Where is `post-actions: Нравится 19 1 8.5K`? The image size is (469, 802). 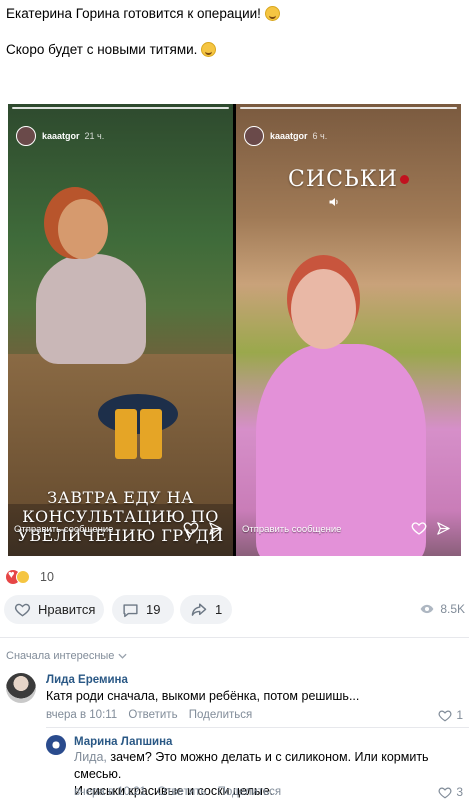
post-actions: Нравится 19 1 8.5K is located at coordinates (234, 610).